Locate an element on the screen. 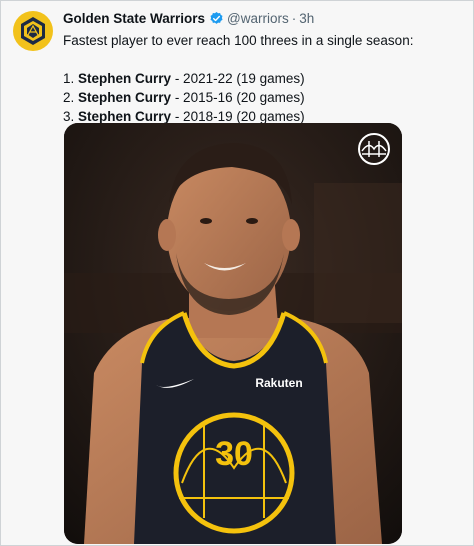 The height and width of the screenshot is (546, 474). warriors-logo-icon is located at coordinates (33, 31).